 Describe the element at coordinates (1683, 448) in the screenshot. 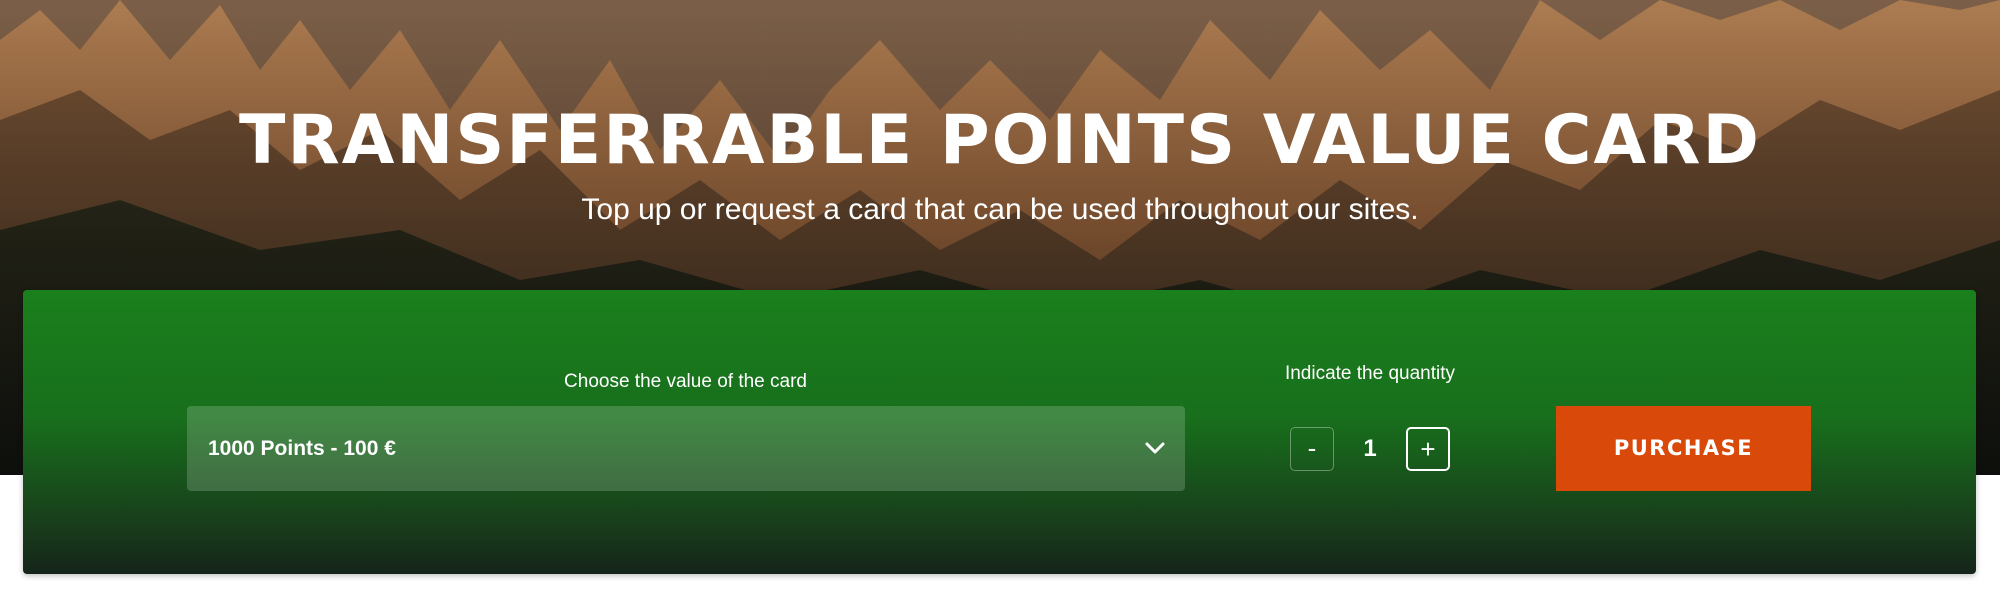

I see `purchase-button: PURCHASE` at that location.